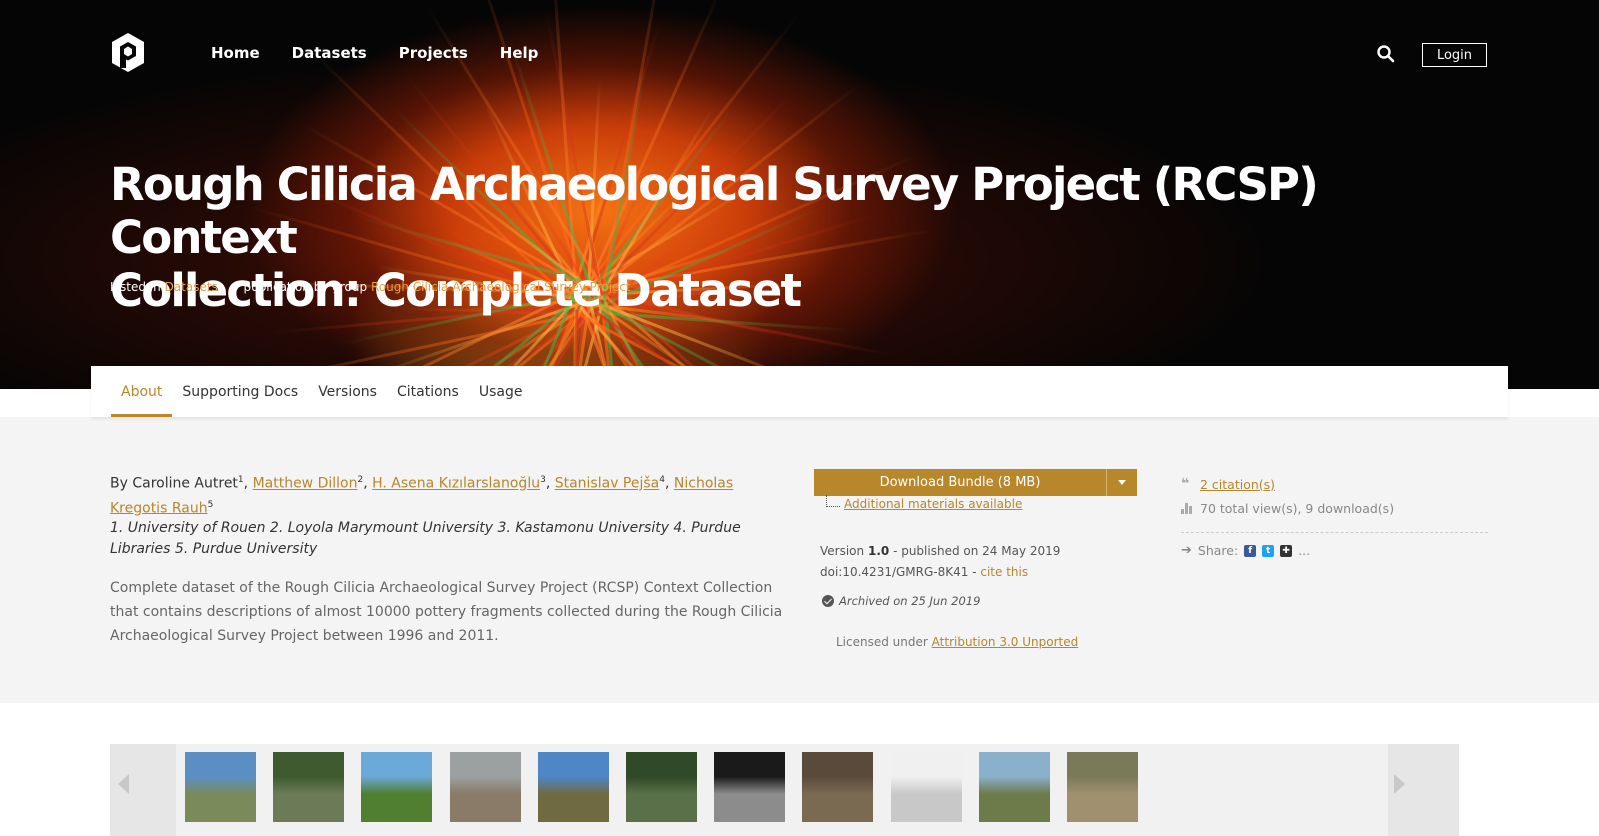 The width and height of the screenshot is (1599, 836). What do you see at coordinates (607, 484) in the screenshot?
I see `author-link: Stanislav Pejša` at bounding box center [607, 484].